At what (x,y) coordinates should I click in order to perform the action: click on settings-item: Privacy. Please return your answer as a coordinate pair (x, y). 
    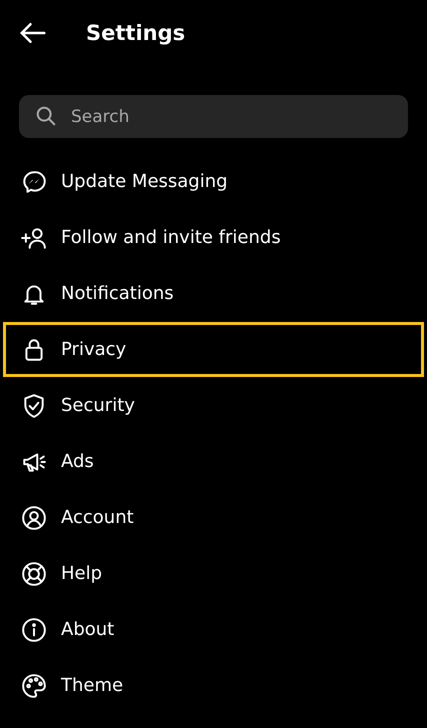
    Looking at the image, I should click on (213, 349).